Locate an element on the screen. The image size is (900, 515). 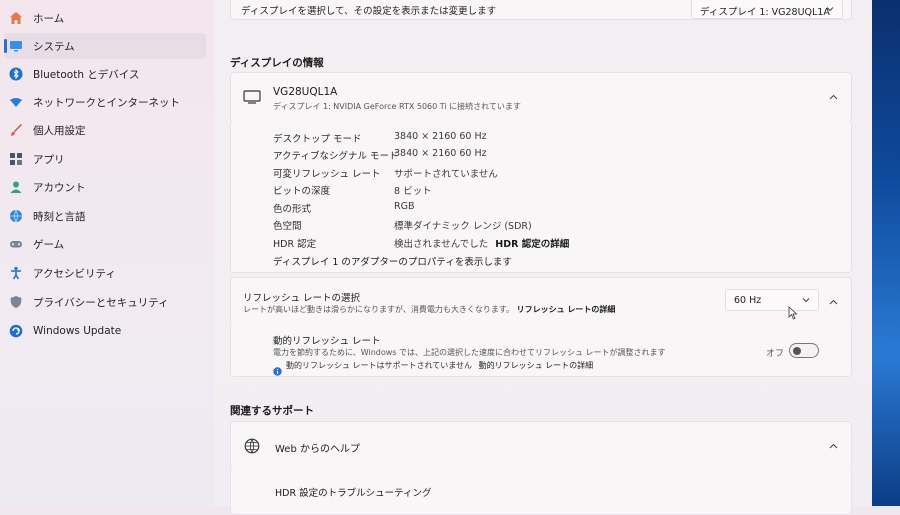
sidebar-item-windows-update: Windows Update is located at coordinates (105, 331).